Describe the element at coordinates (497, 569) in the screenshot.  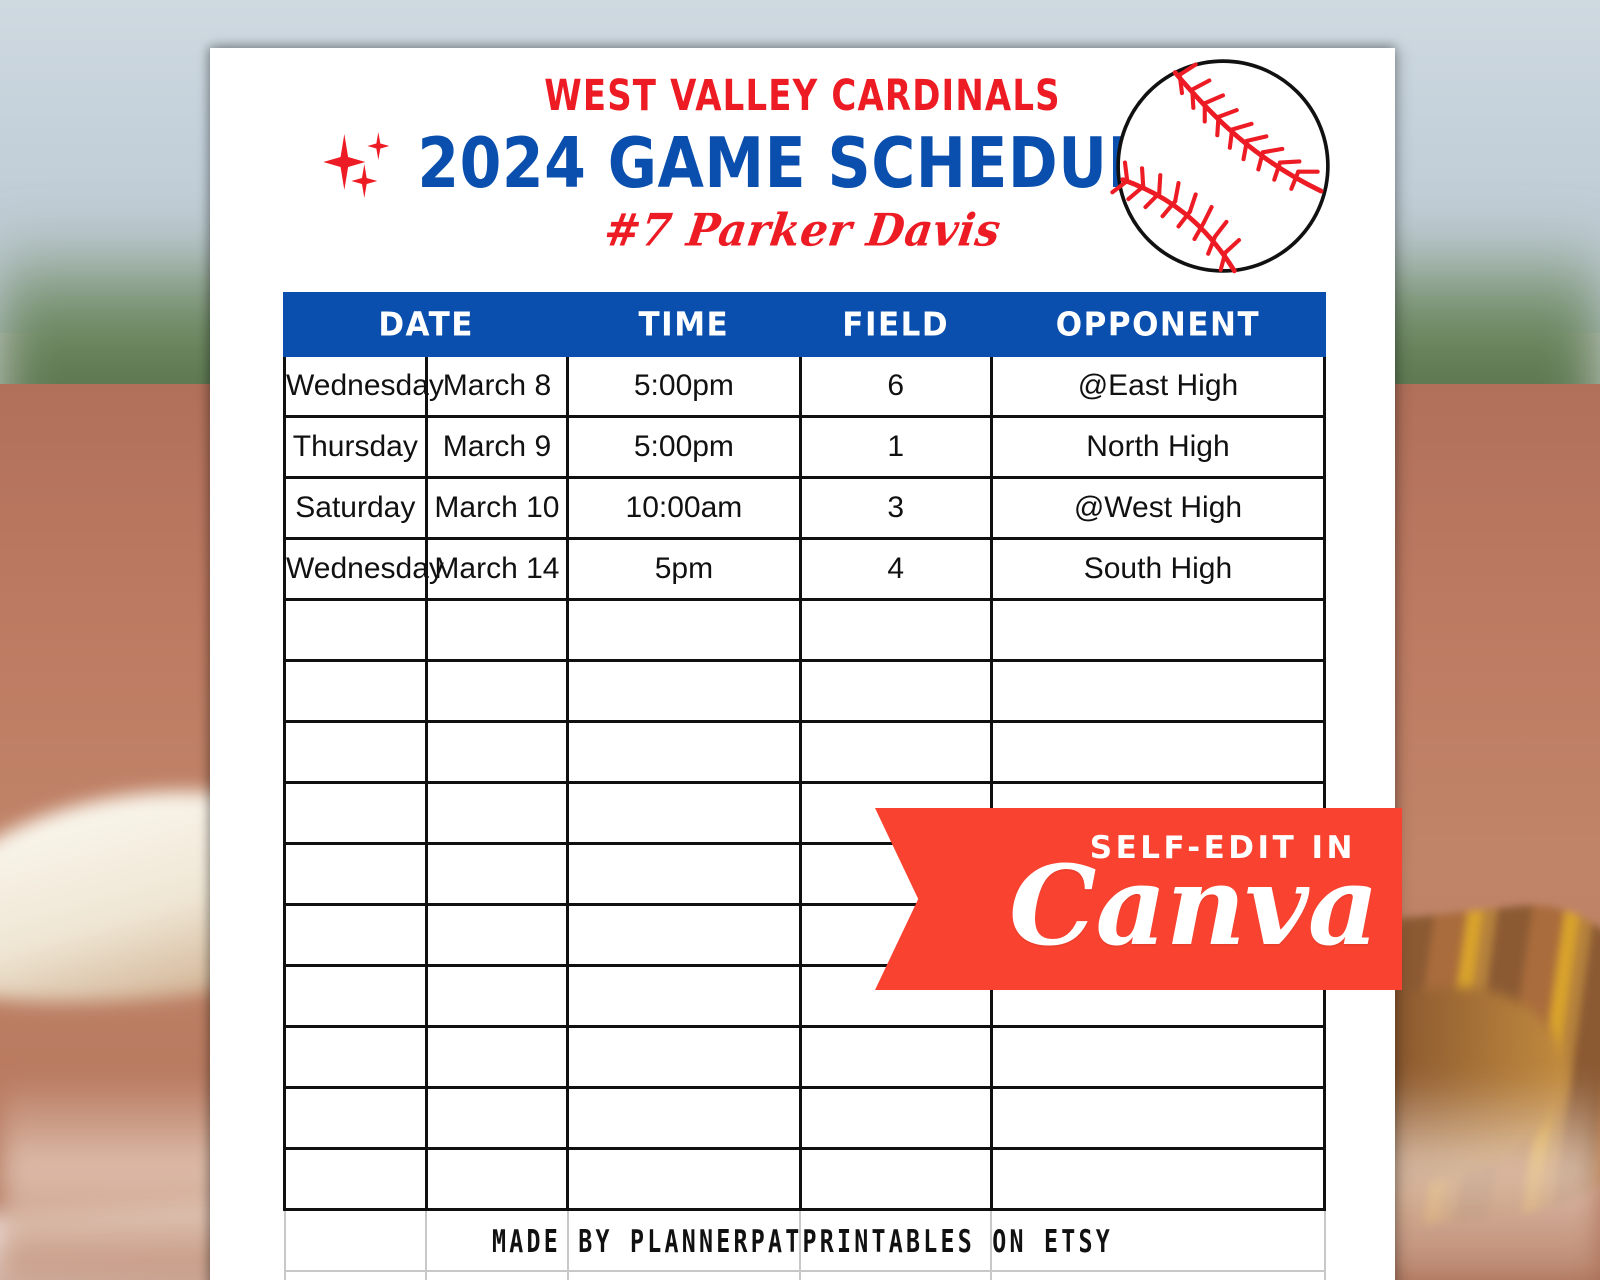
I see `cell-date: March 14` at that location.